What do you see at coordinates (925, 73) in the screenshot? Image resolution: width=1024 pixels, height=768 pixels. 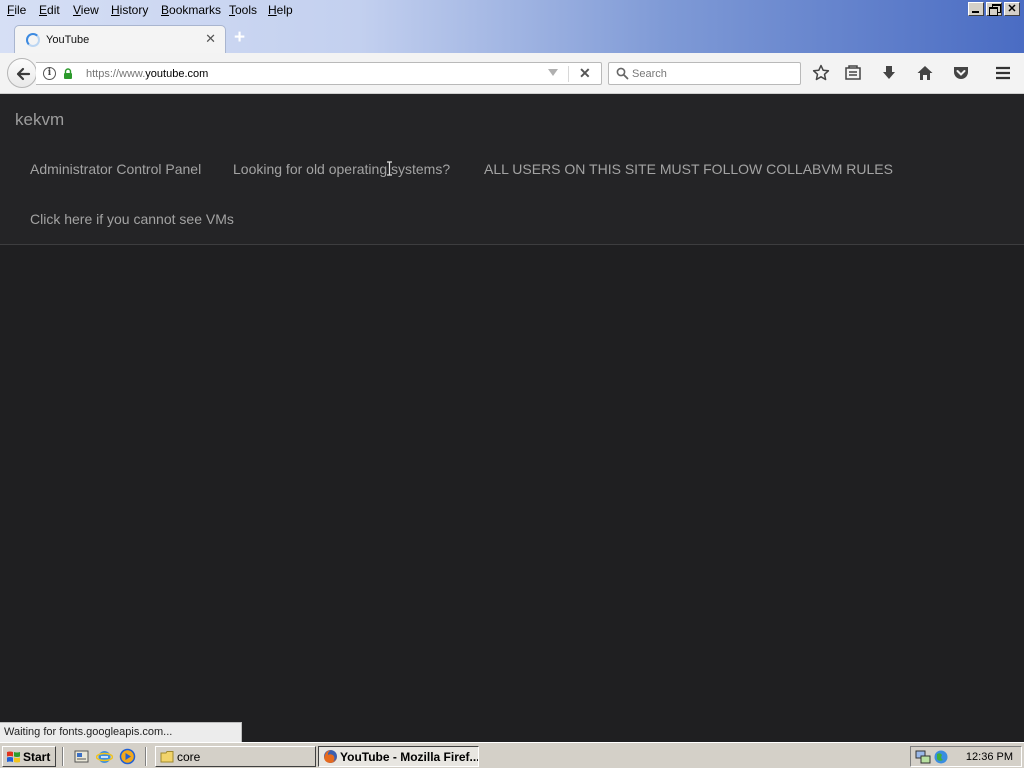 I see `home-icon` at bounding box center [925, 73].